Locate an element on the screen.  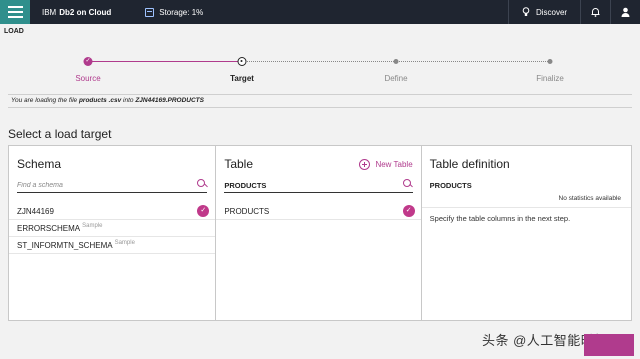
table-list: PRODUCTS ✓ is located at coordinates (318, 211).